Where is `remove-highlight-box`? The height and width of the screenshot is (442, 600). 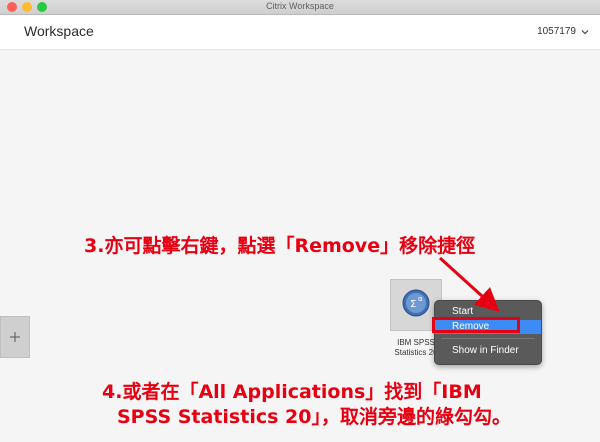
remove-highlight-box is located at coordinates (476, 325).